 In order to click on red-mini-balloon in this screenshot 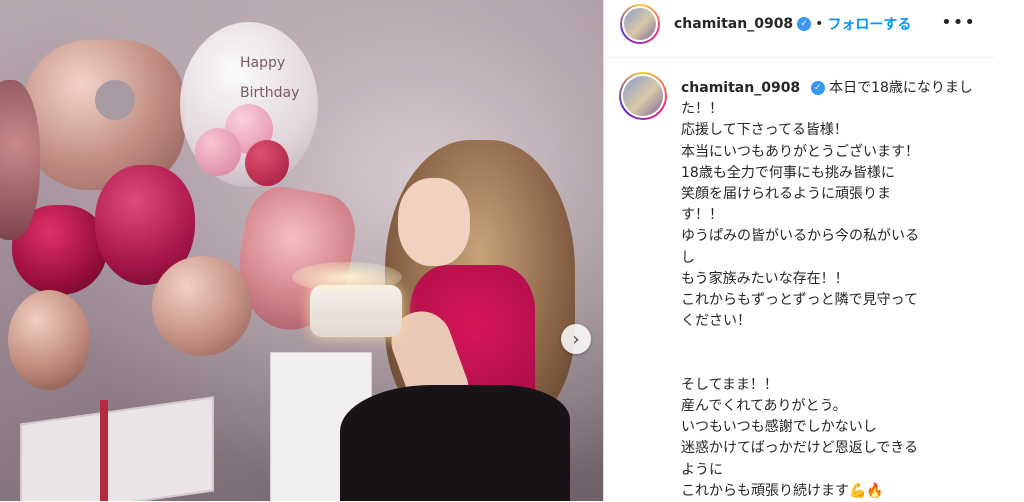, I will do `click(267, 163)`.